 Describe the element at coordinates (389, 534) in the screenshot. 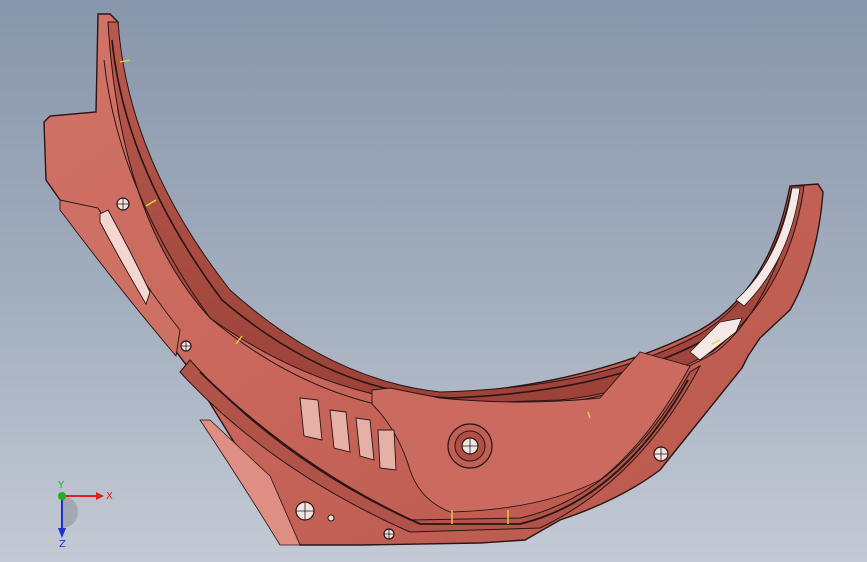

I see `hole-bottom-small` at that location.